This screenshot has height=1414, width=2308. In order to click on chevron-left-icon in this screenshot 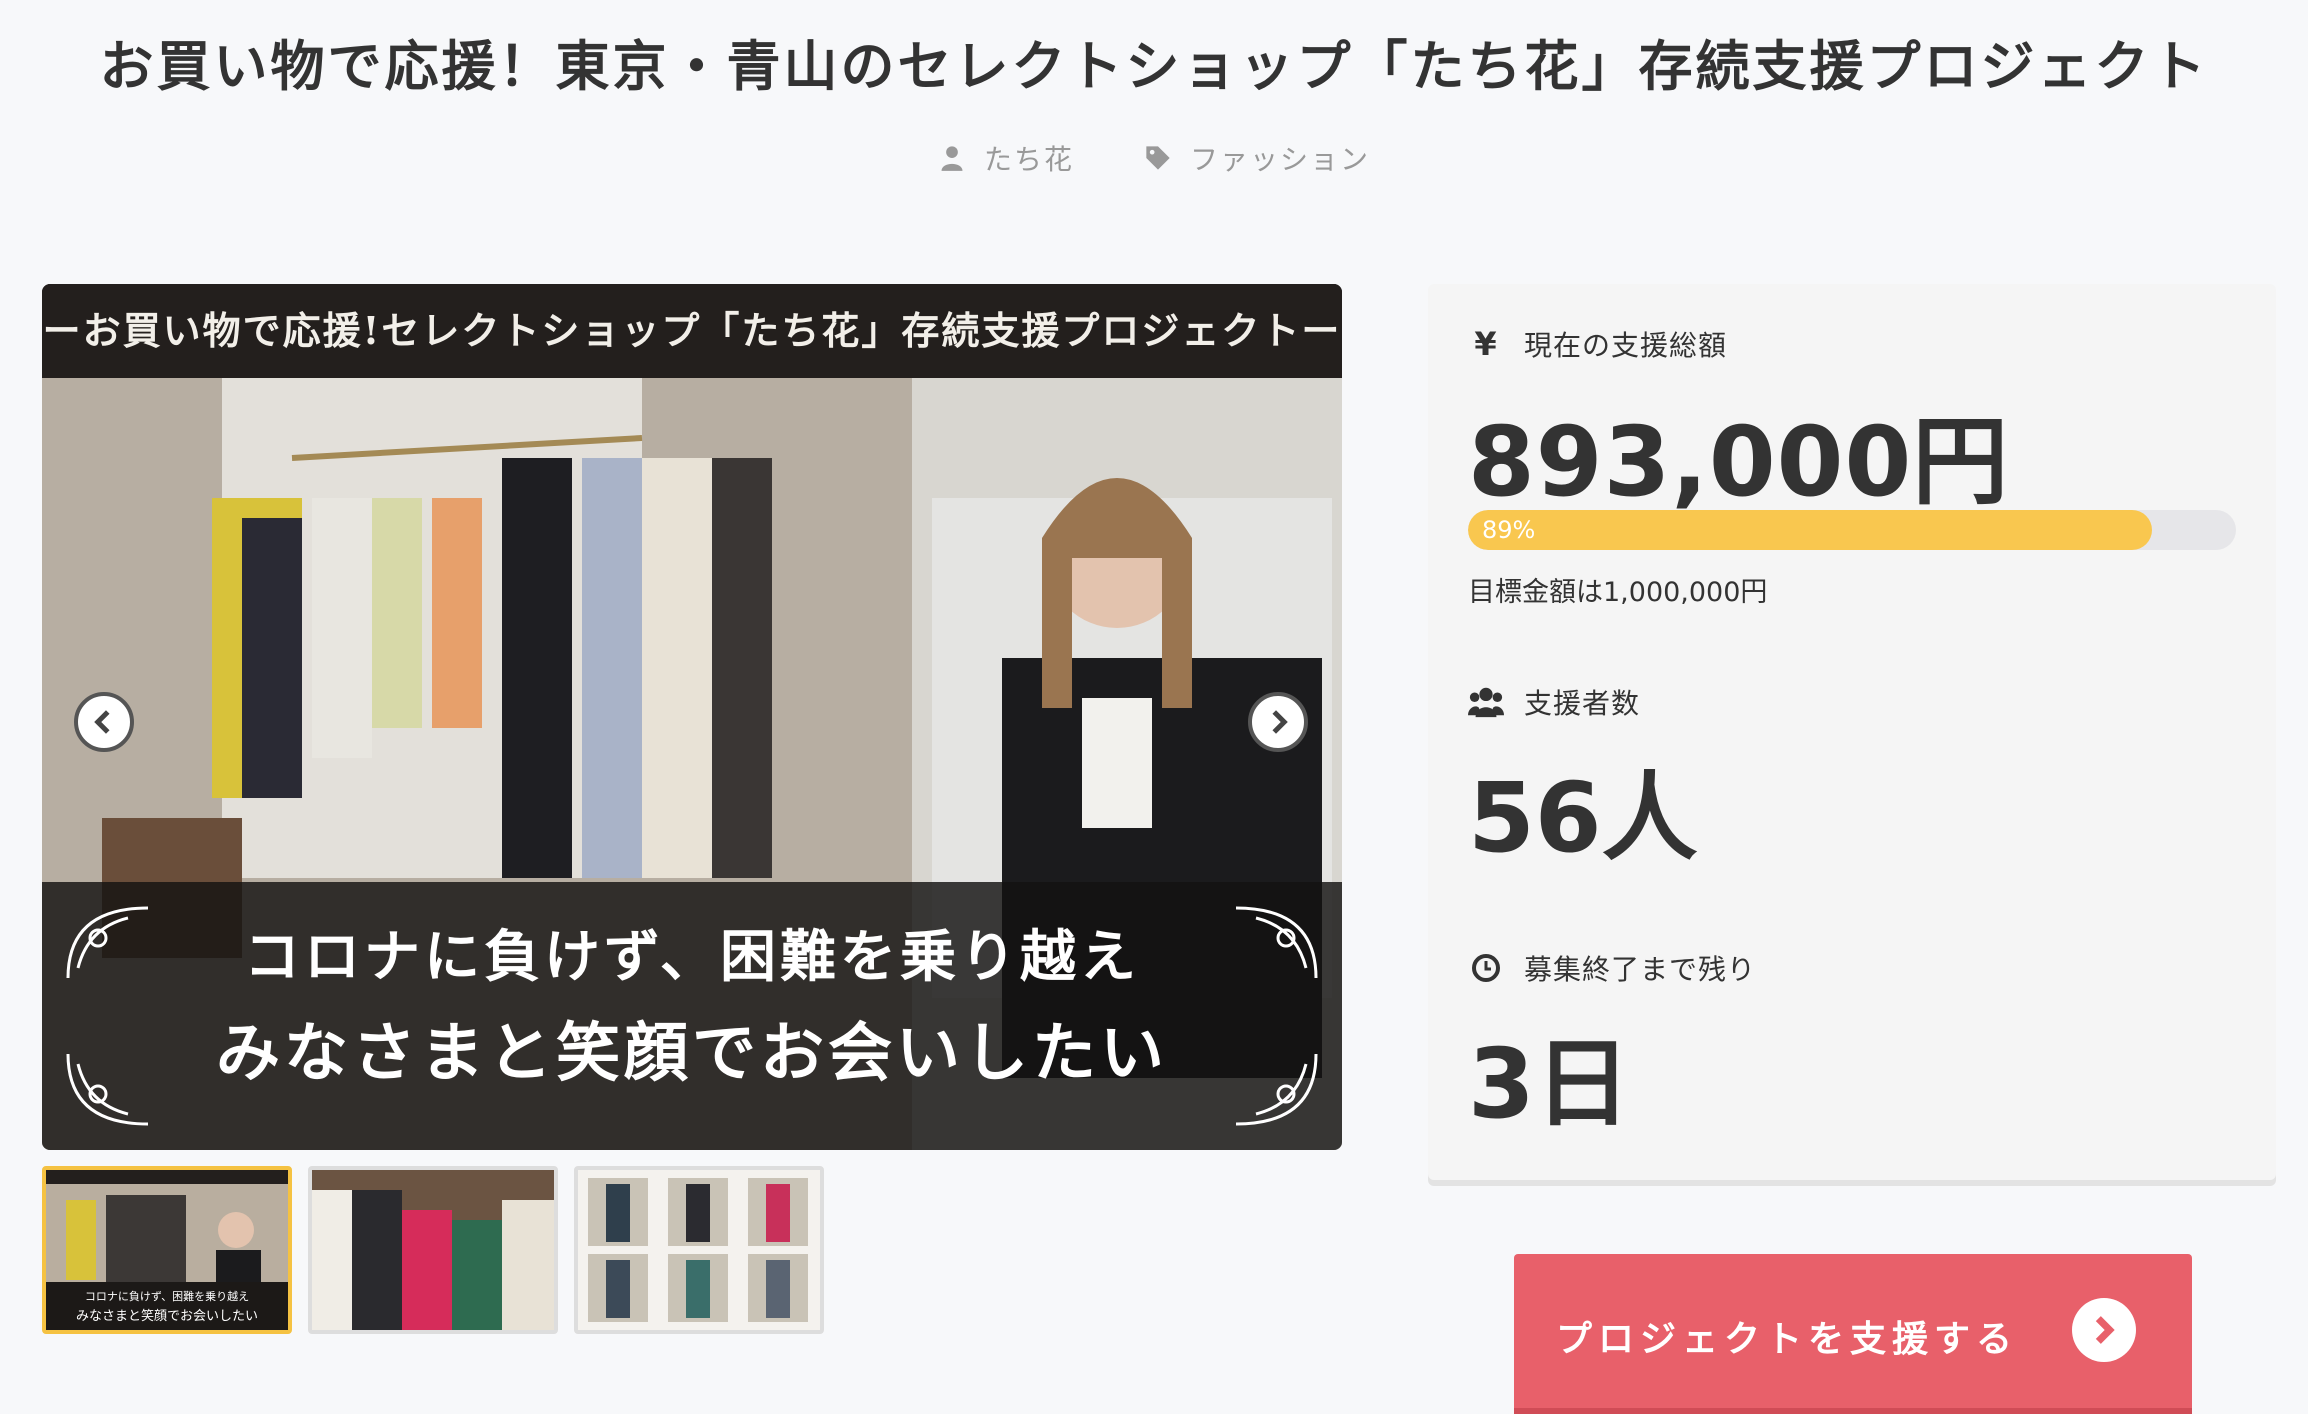, I will do `click(102, 722)`.